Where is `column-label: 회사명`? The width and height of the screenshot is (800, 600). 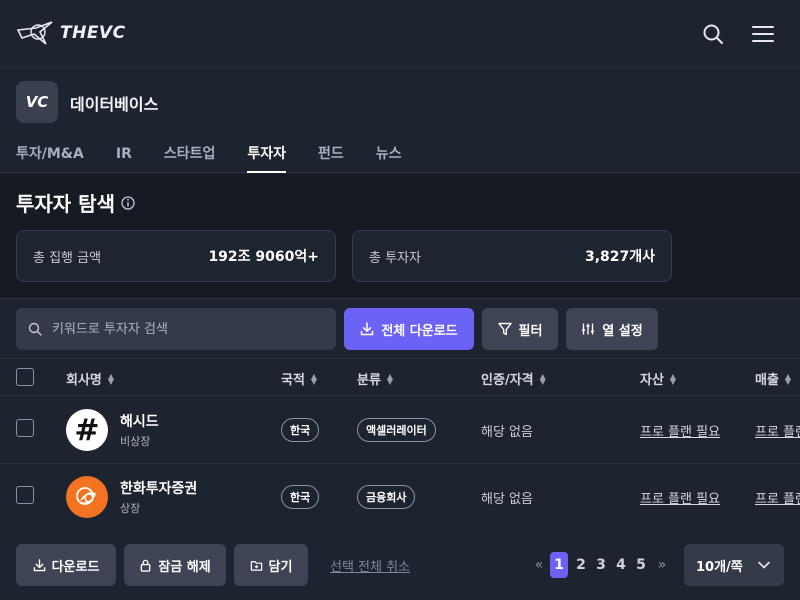
column-label: 회사명 is located at coordinates (84, 380).